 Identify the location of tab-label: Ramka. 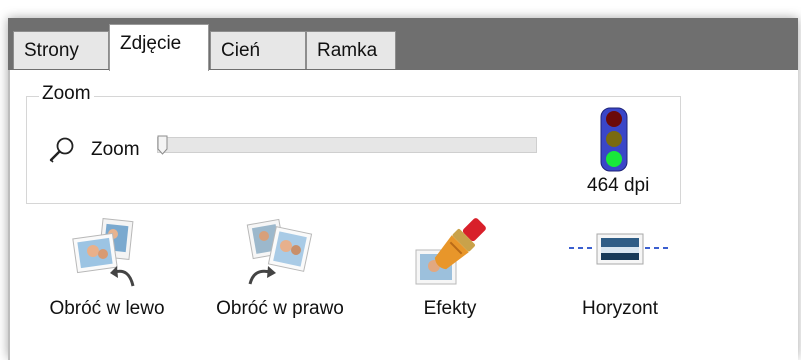
(347, 50).